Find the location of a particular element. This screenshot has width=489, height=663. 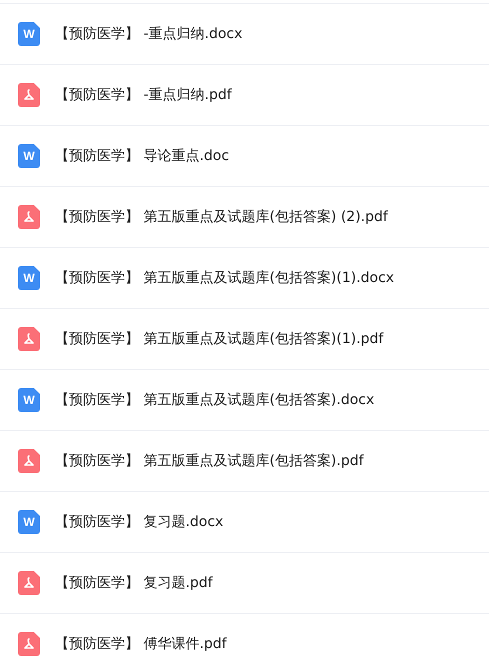

file-name: 【预防医学】 第五版重点及试题库(包括答案).pdf is located at coordinates (209, 461).